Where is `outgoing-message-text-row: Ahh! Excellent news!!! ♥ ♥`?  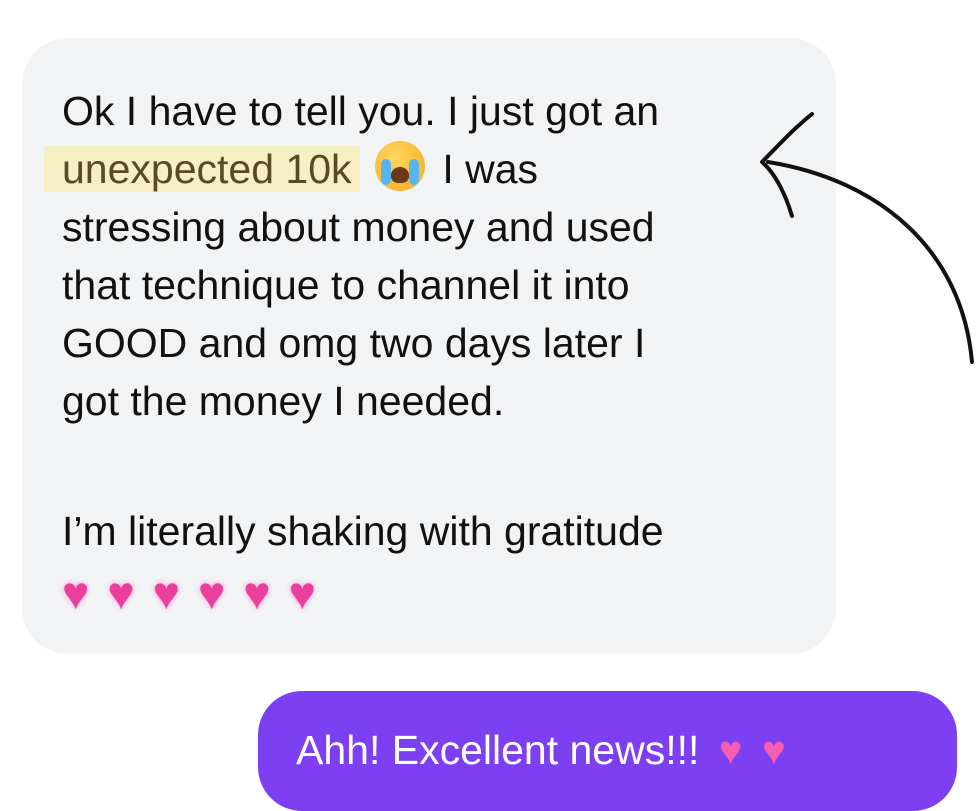
outgoing-message-text-row: Ahh! Excellent news!!! ♥ ♥ is located at coordinates (541, 750).